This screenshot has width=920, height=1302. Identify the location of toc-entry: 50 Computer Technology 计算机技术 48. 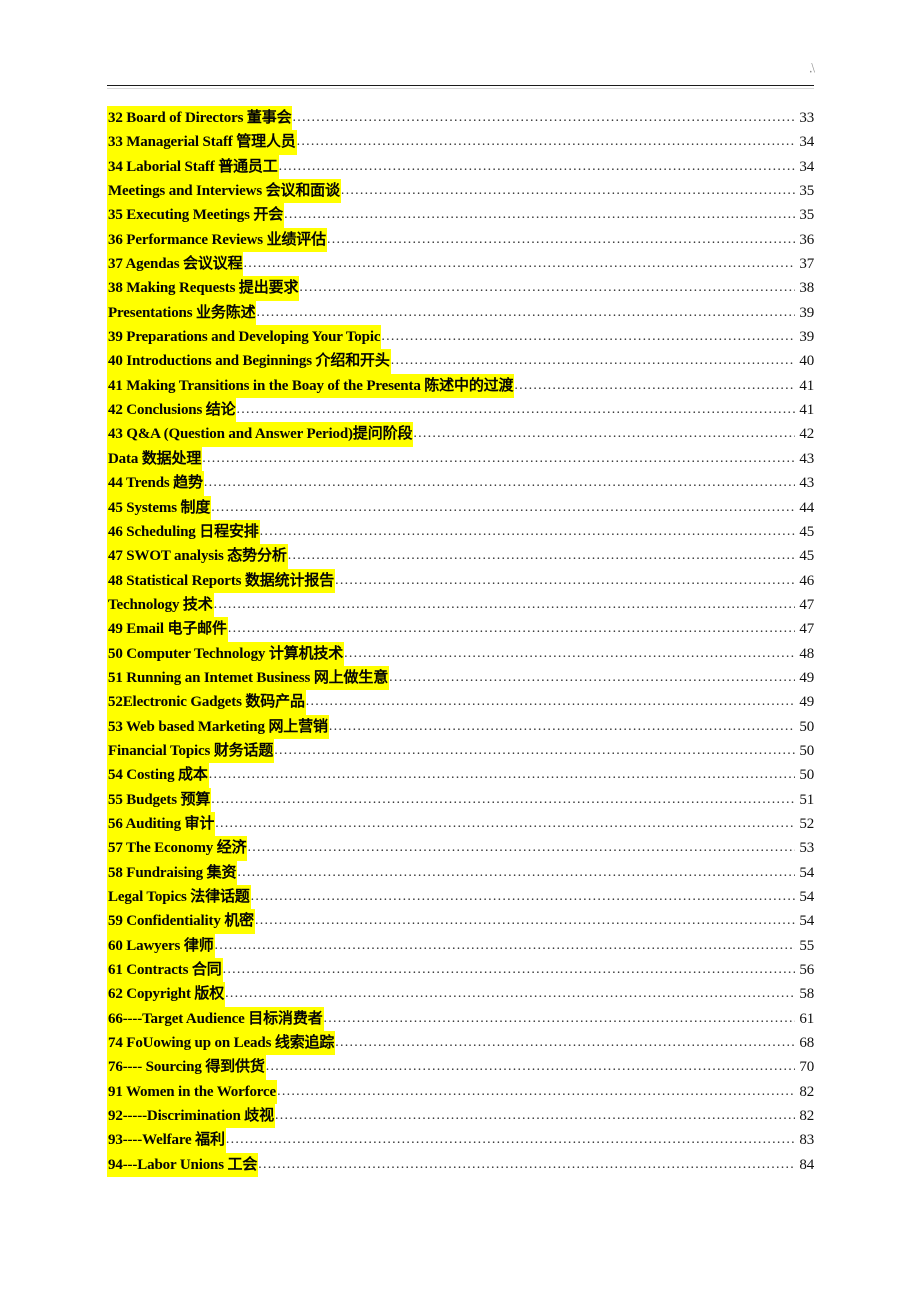
(460, 653).